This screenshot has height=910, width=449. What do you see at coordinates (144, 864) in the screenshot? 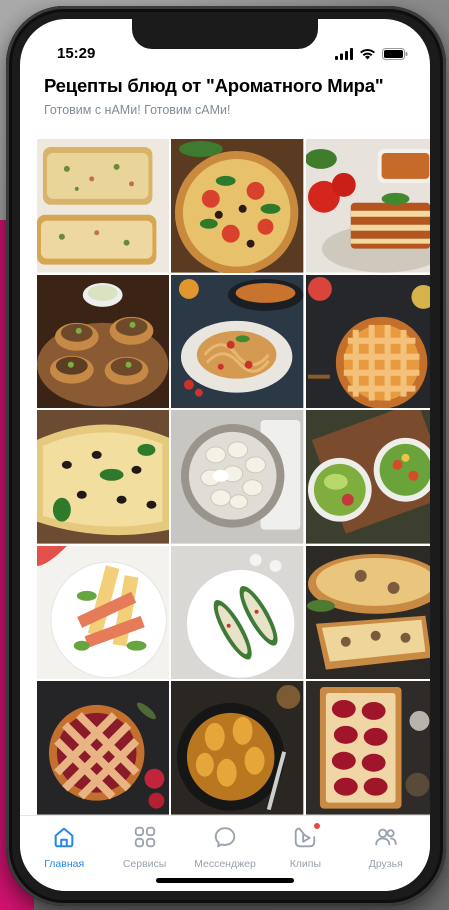
I see `tab-services-label: Сервисы` at bounding box center [144, 864].